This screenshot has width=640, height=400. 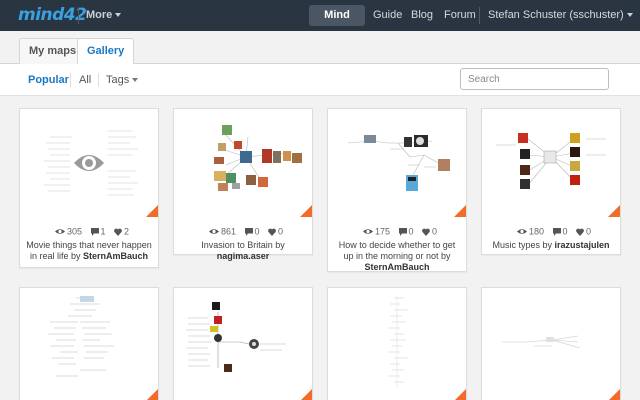 I want to click on user-menu: Stefan Schuster (sschuster), so click(x=560, y=15).